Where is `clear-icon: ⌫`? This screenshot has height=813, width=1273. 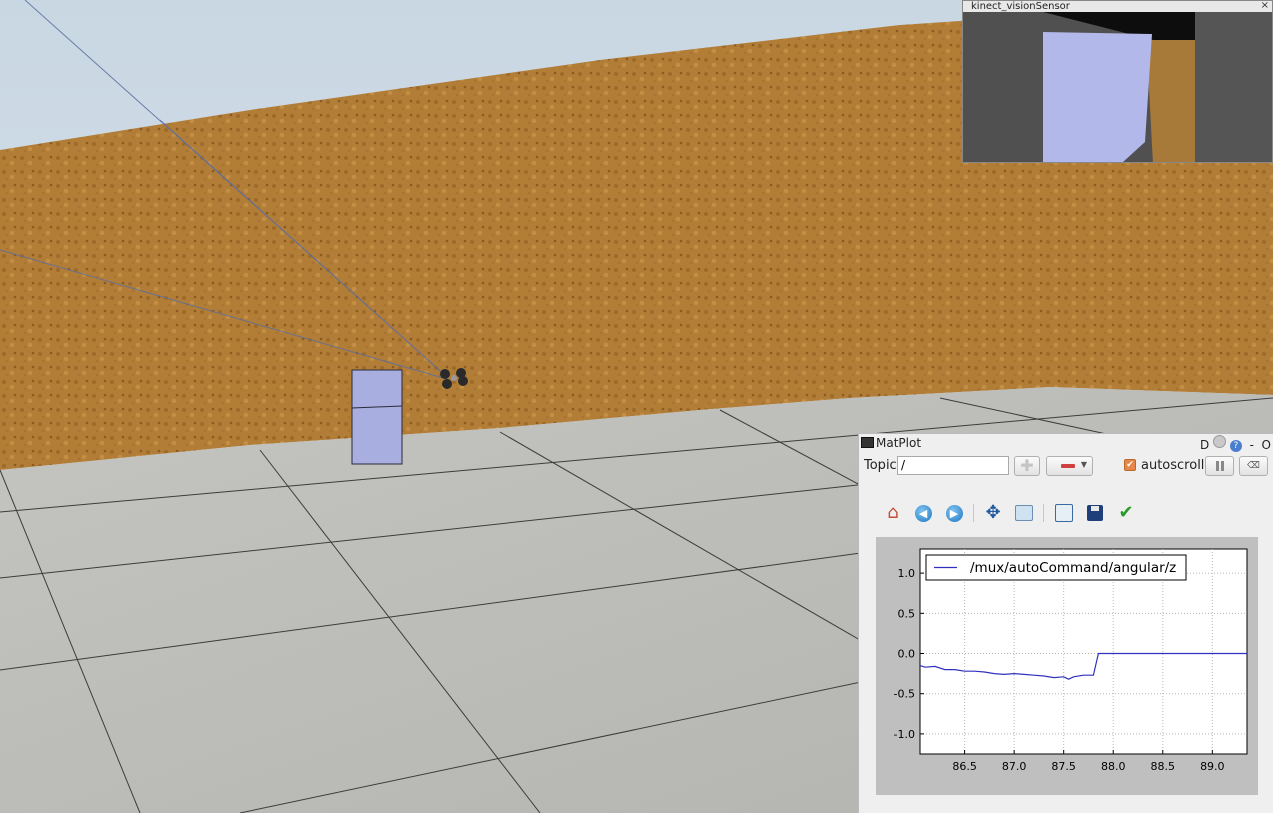 clear-icon: ⌫ is located at coordinates (1253, 466).